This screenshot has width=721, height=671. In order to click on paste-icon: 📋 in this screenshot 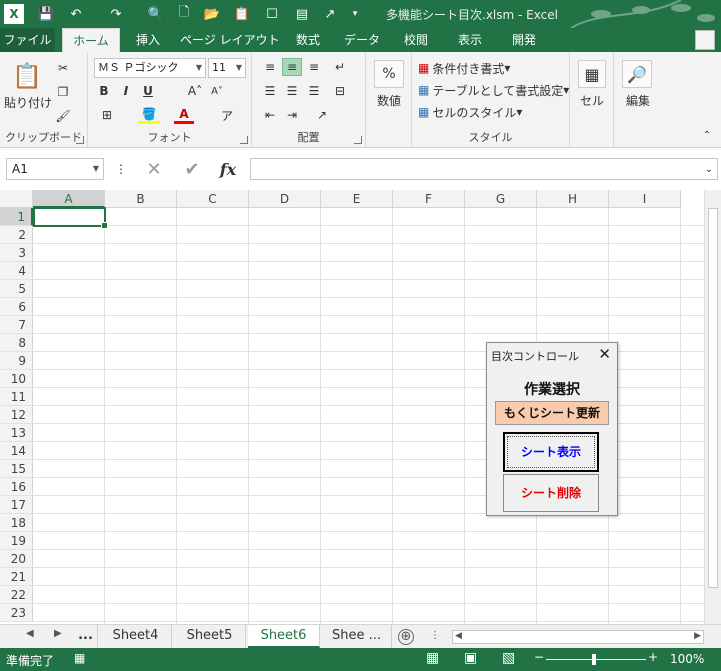, I will do `click(27, 76)`.